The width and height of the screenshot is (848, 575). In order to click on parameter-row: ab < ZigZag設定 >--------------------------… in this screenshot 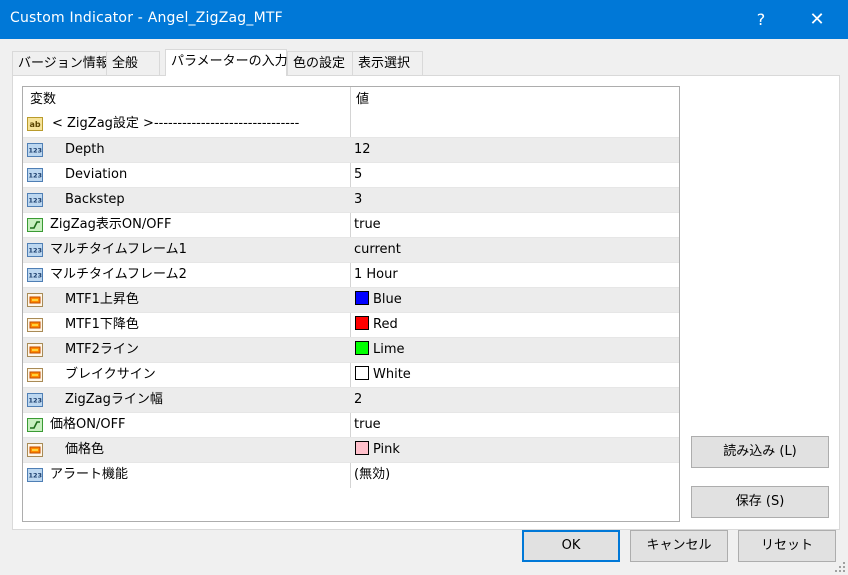, I will do `click(351, 124)`.